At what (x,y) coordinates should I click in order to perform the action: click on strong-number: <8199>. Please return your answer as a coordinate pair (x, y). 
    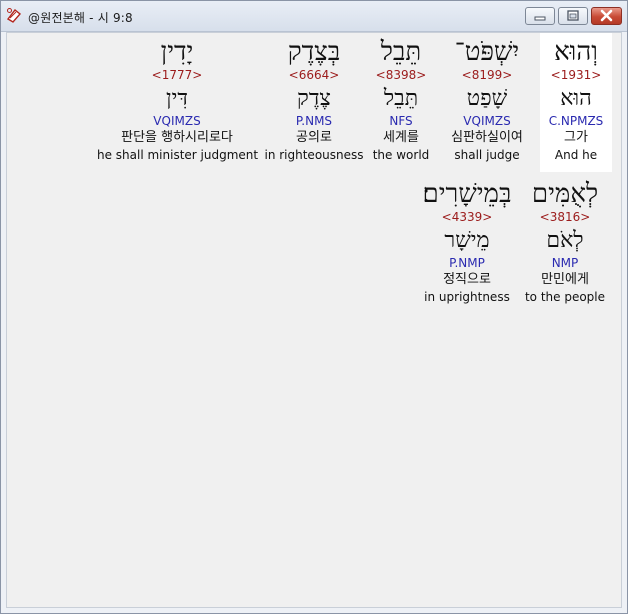
    Looking at the image, I should click on (487, 75).